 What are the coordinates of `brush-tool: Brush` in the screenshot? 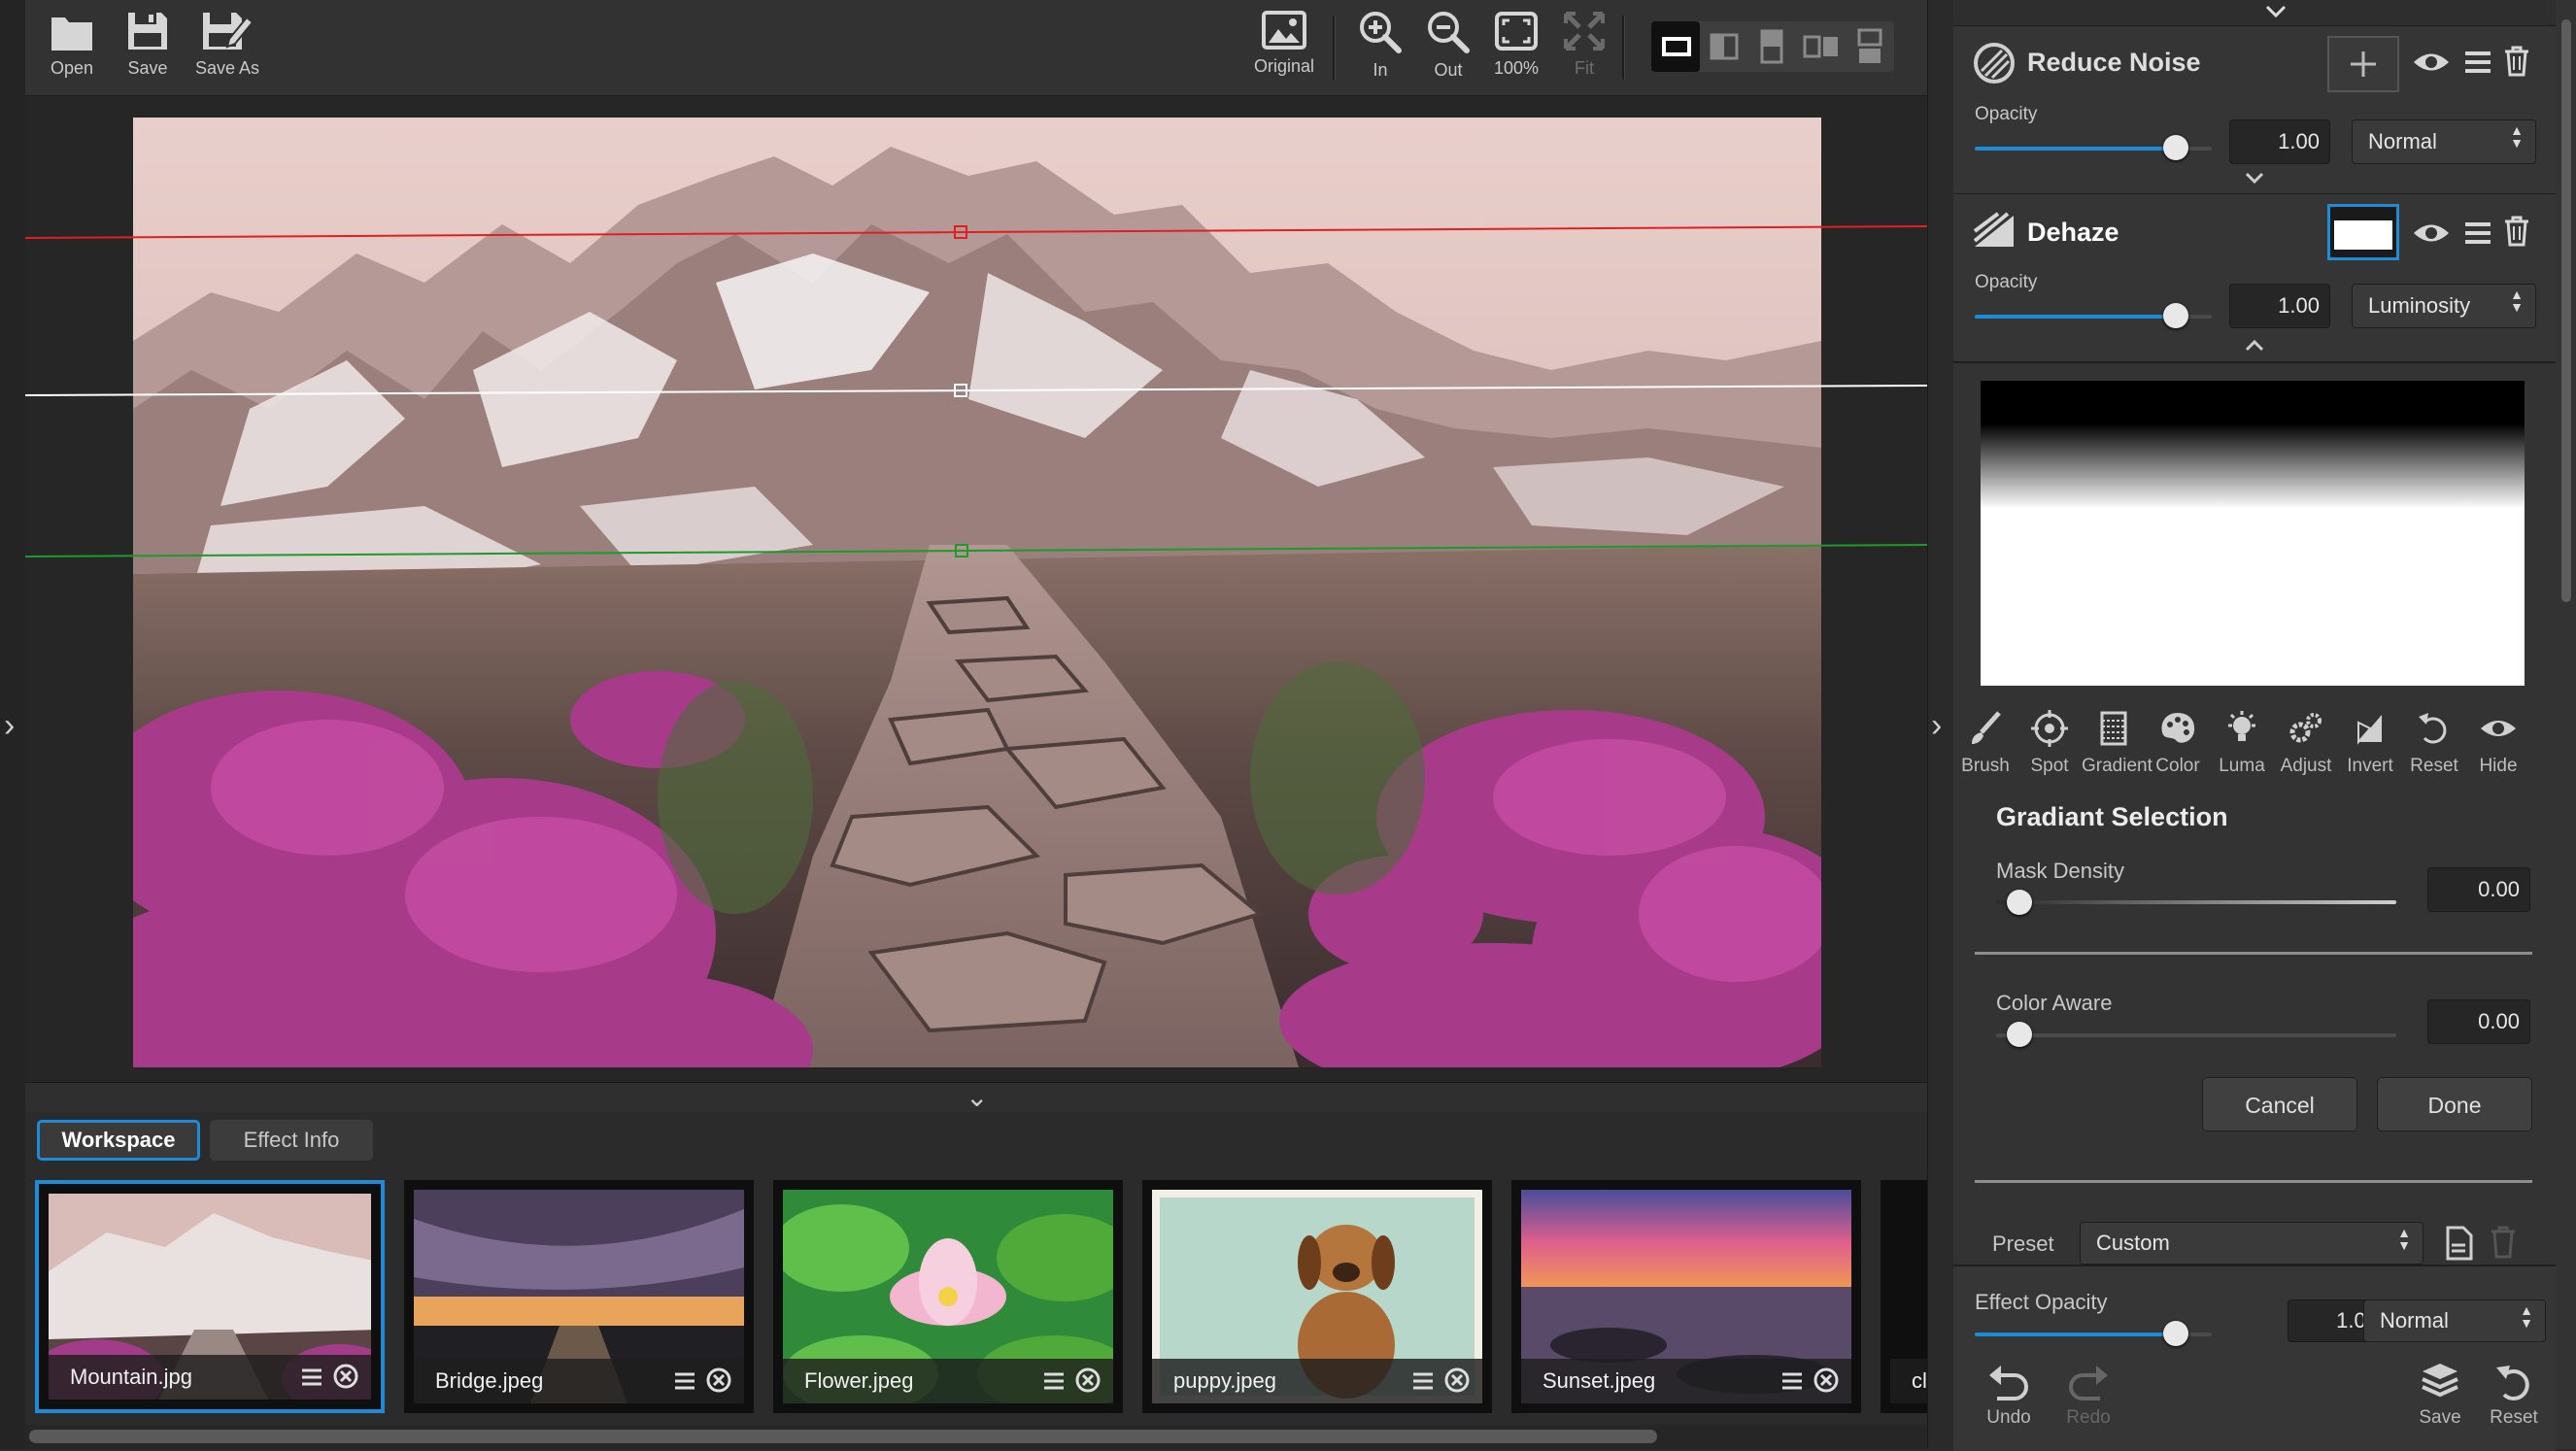 It's located at (1985, 743).